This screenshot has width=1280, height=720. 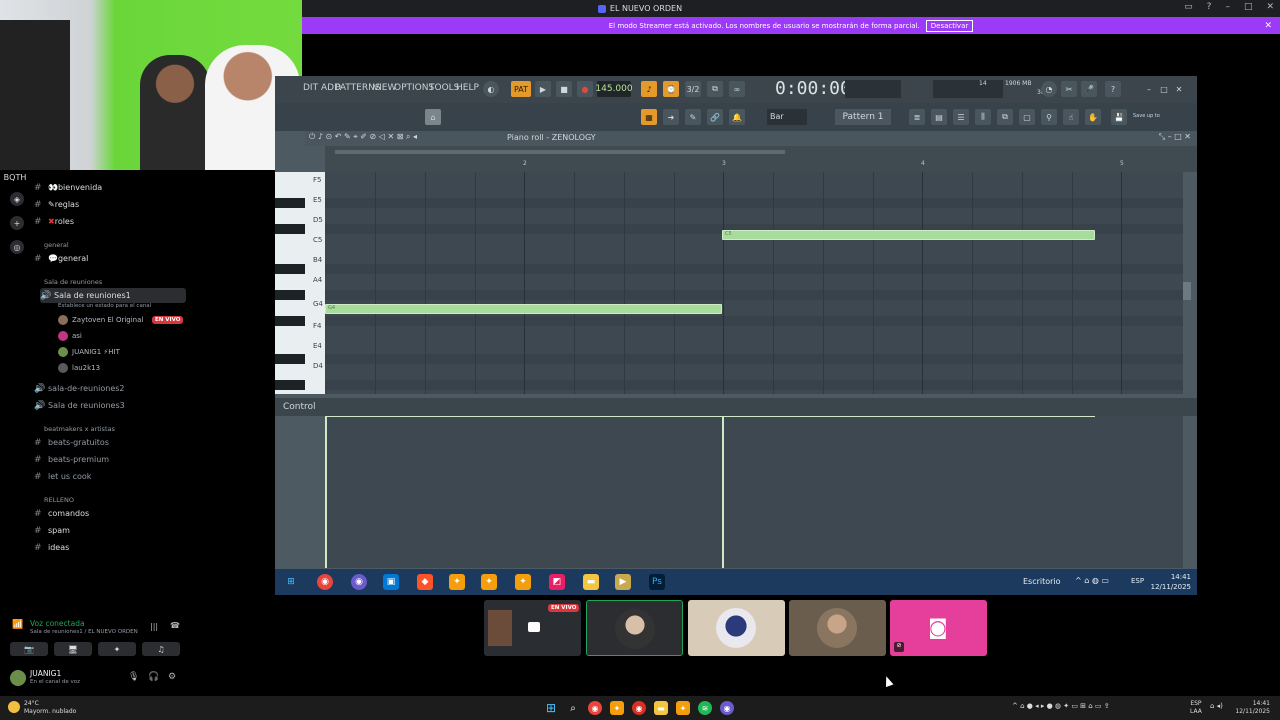 I want to click on snap-select: Bar, so click(x=787, y=117).